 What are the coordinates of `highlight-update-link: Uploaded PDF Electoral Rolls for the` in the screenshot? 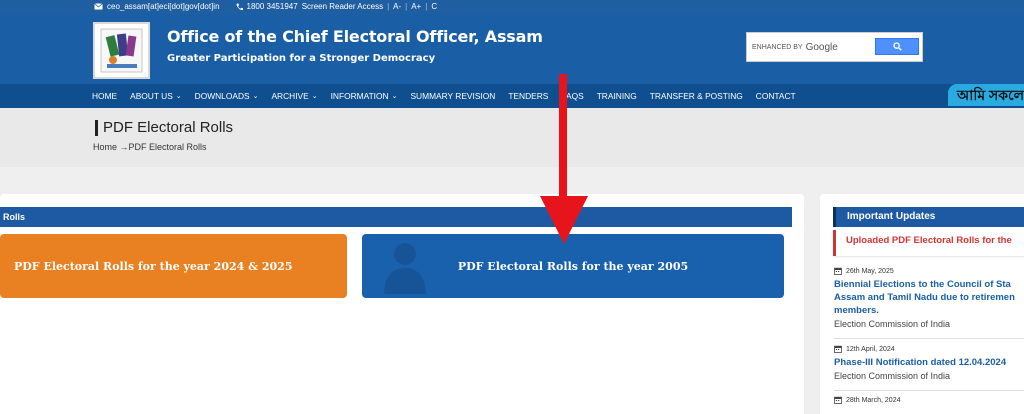 It's located at (928, 243).